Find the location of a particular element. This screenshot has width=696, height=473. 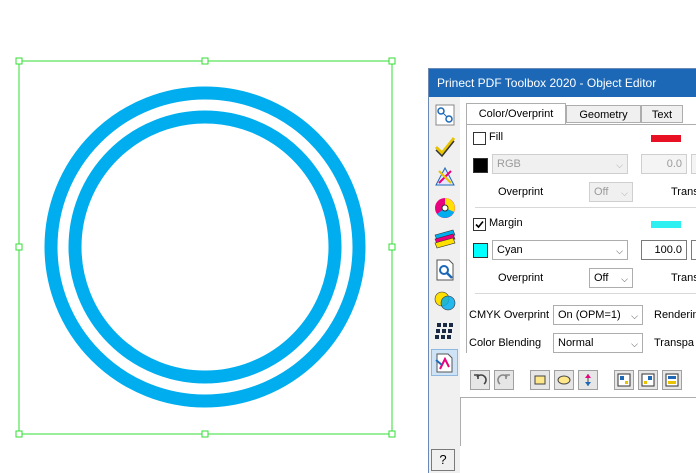

color-blending-select: Normal ⌵ is located at coordinates (598, 343).